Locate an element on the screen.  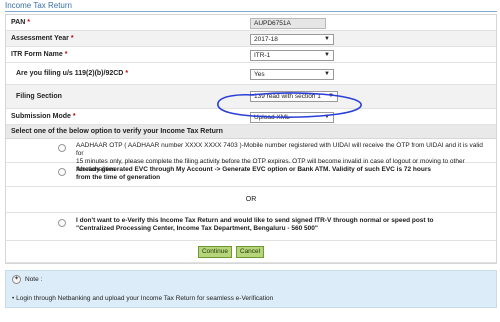
page-title: Income Tax Return is located at coordinates (38, 5).